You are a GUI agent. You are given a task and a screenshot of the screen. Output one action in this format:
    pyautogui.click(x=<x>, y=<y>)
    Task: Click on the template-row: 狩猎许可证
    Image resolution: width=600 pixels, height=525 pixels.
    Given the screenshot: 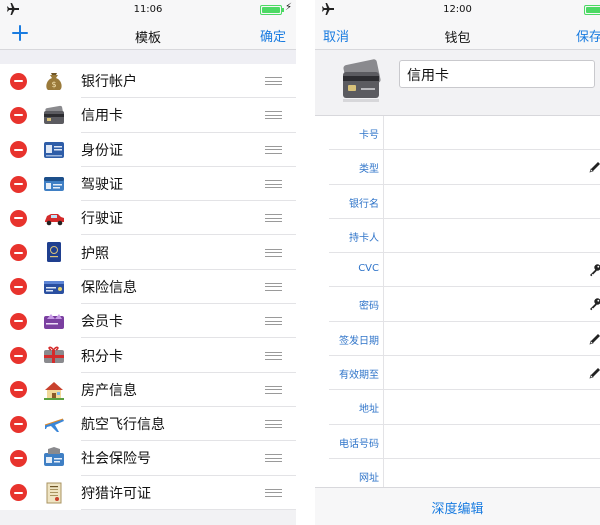 What is the action you would take?
    pyautogui.click(x=148, y=493)
    